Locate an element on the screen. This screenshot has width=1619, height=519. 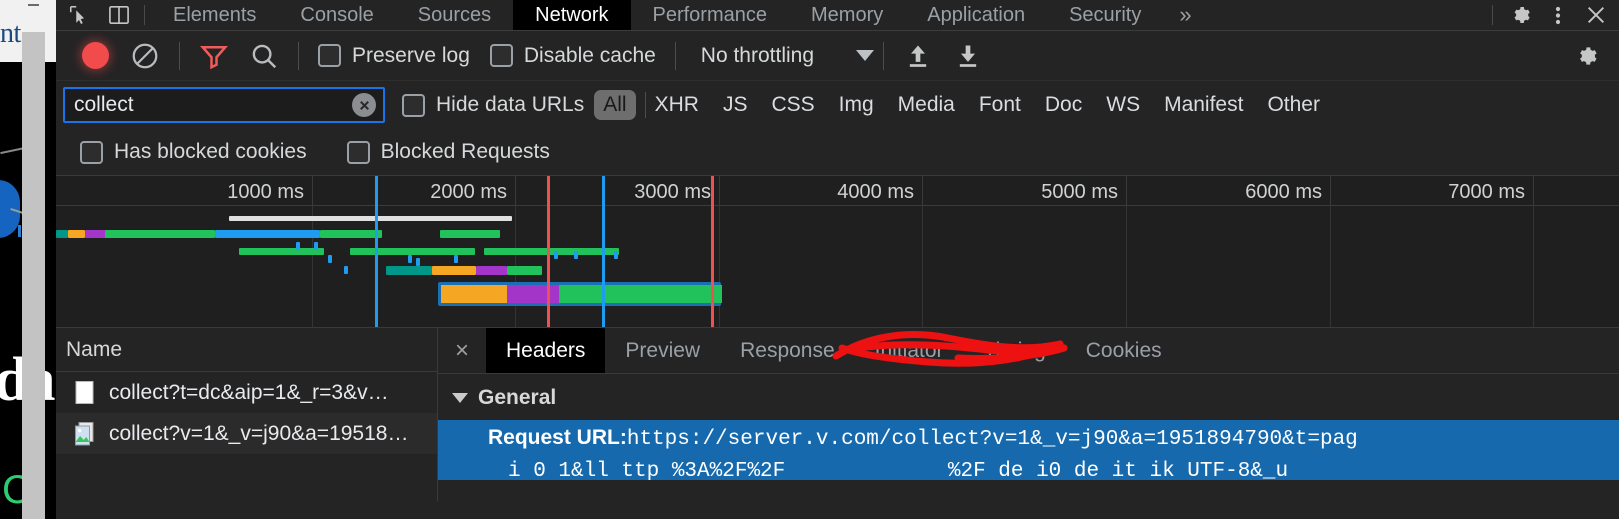
filter-input is located at coordinates (224, 105).